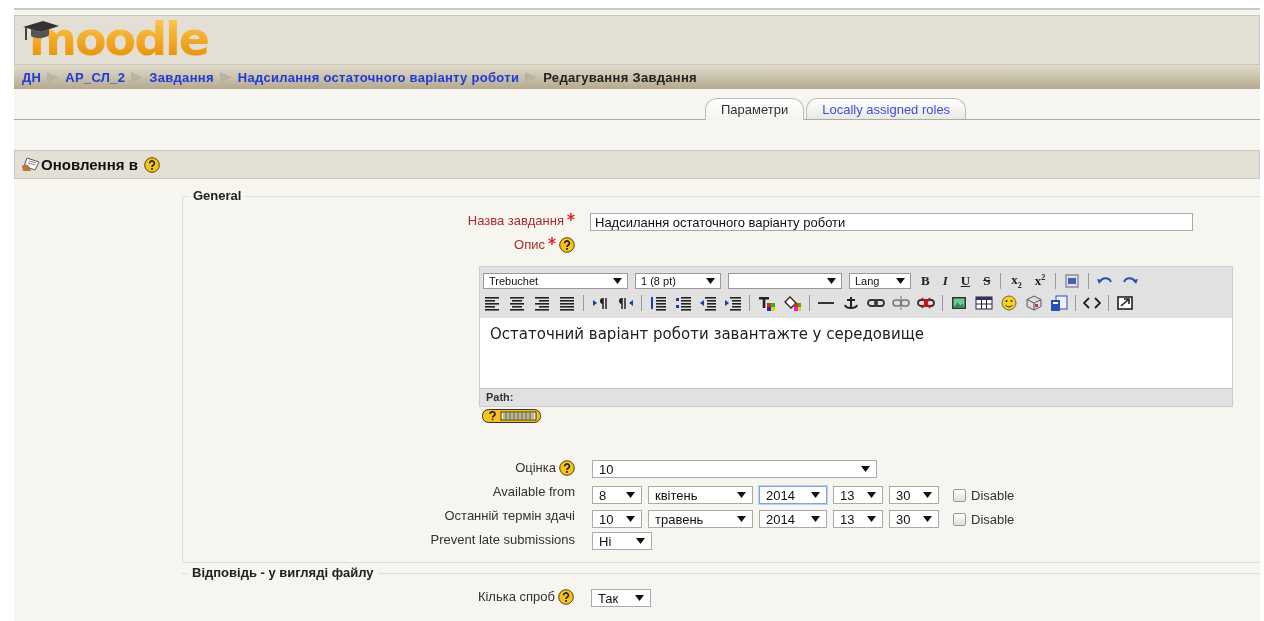 The width and height of the screenshot is (1264, 621). I want to click on bullet-list-icon, so click(683, 303).